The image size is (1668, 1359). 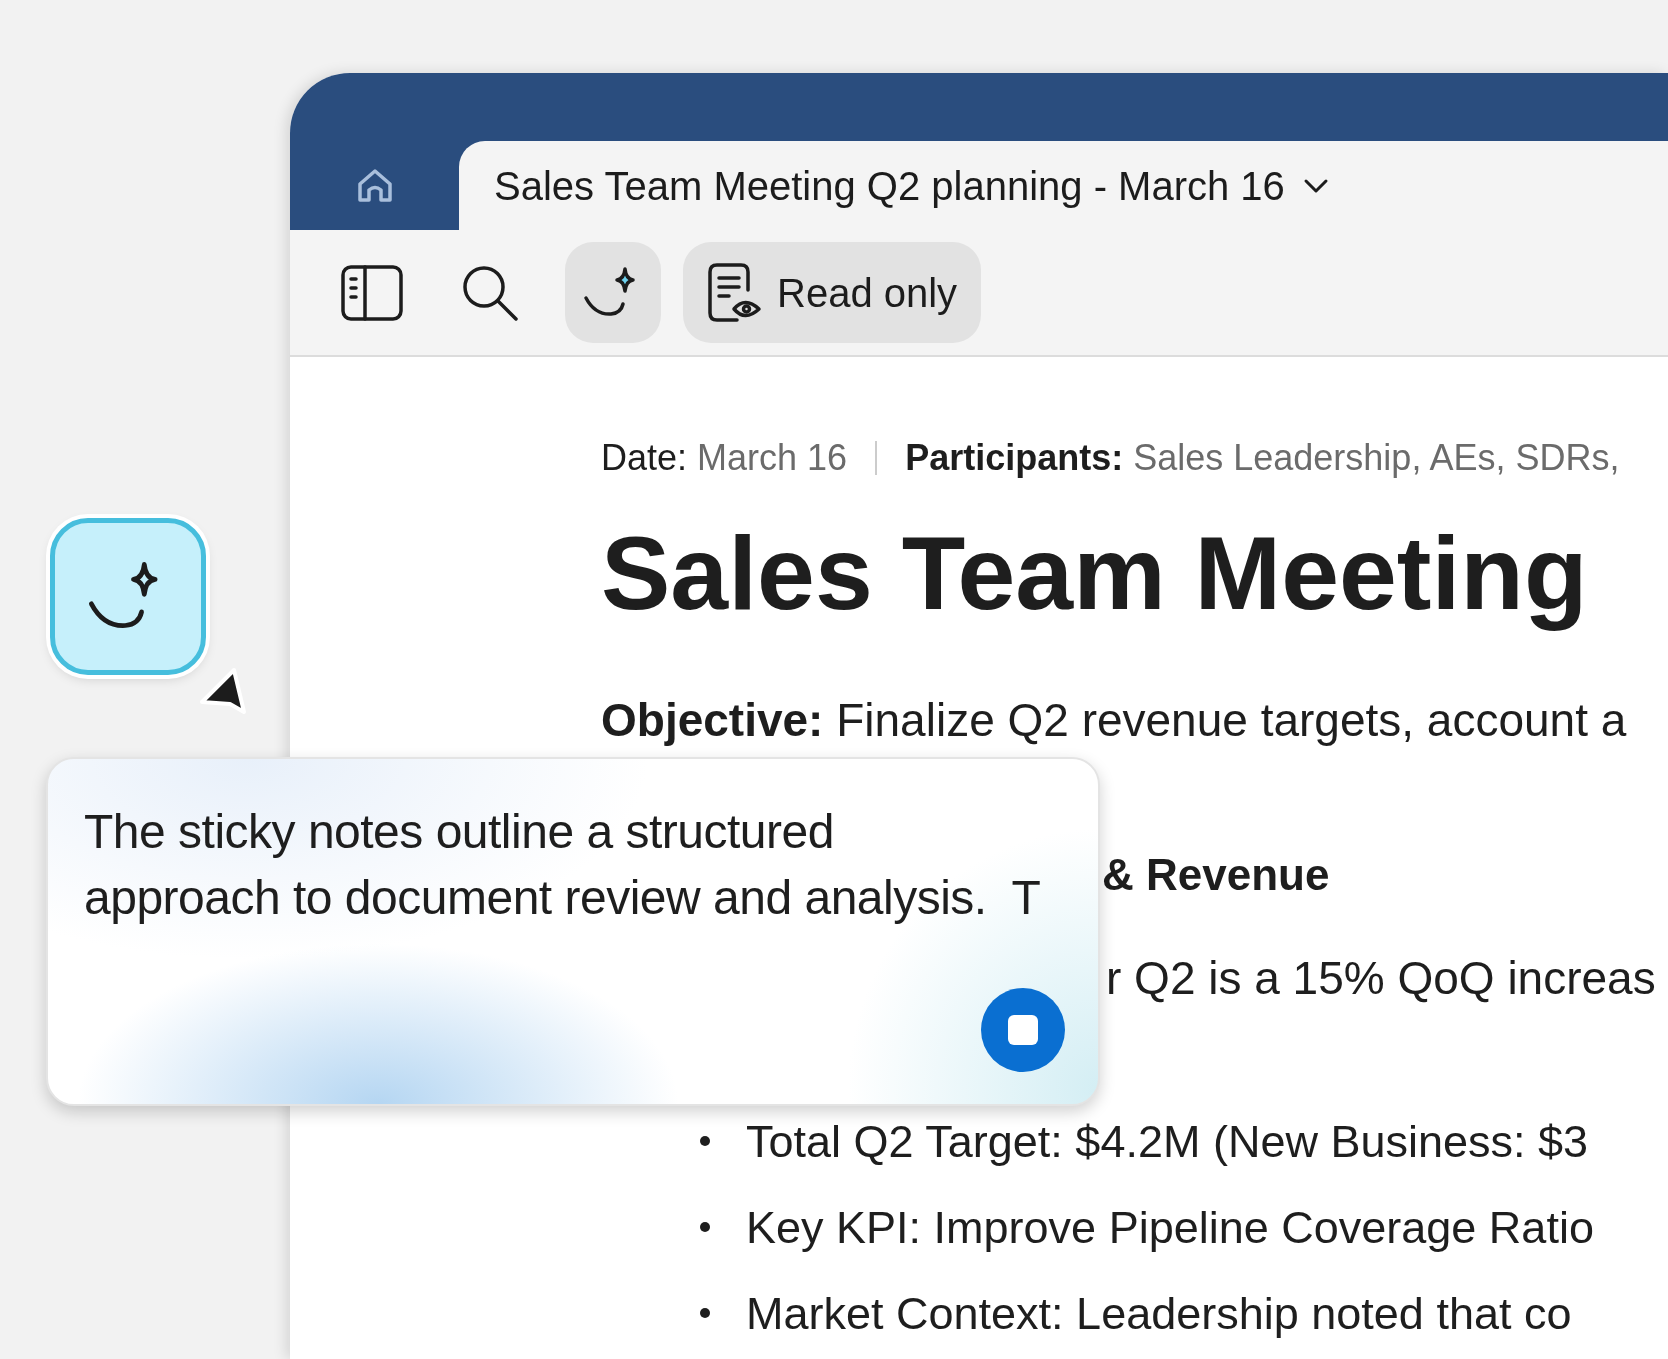 What do you see at coordinates (1014, 458) in the screenshot?
I see `participants-label: Participants:` at bounding box center [1014, 458].